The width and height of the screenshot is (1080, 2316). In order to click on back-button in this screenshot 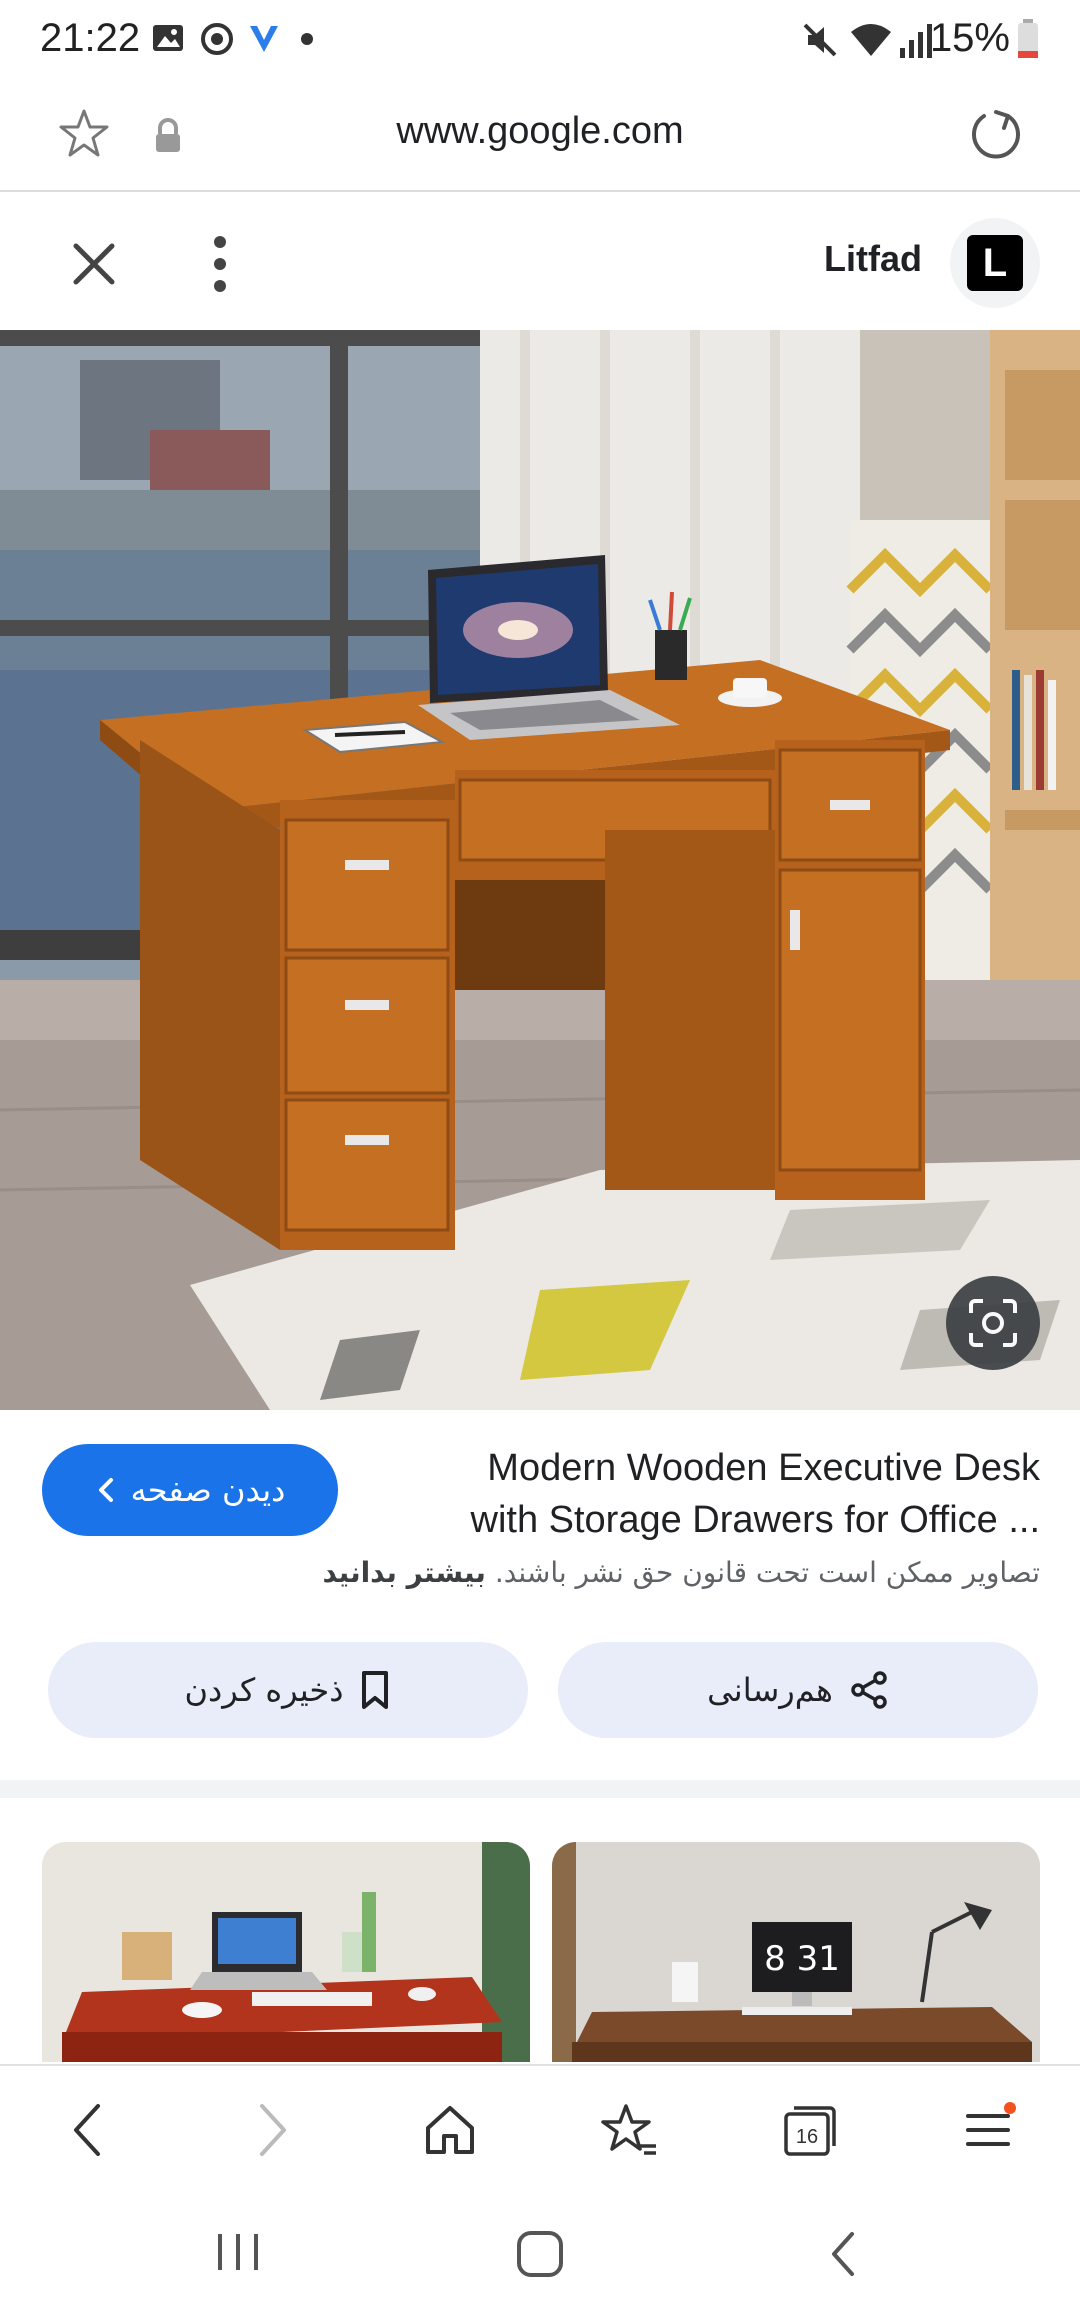, I will do `click(88, 2130)`.